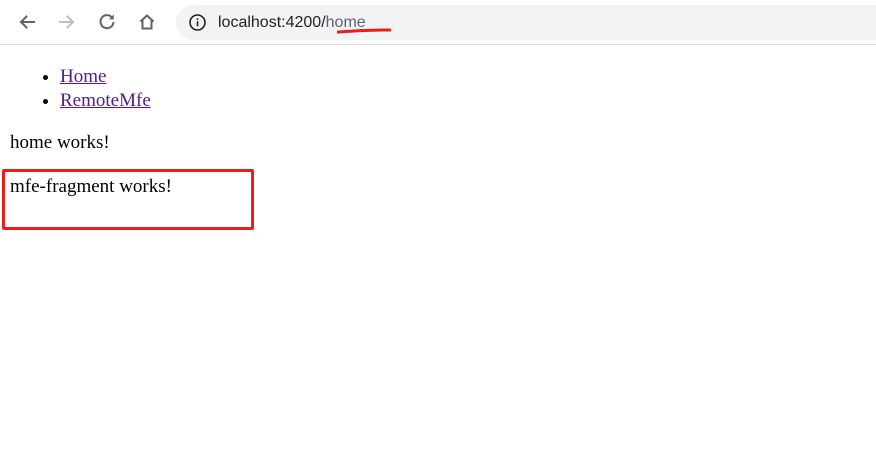 This screenshot has width=876, height=461. Describe the element at coordinates (83, 76) in the screenshot. I see `home-link: Home` at that location.